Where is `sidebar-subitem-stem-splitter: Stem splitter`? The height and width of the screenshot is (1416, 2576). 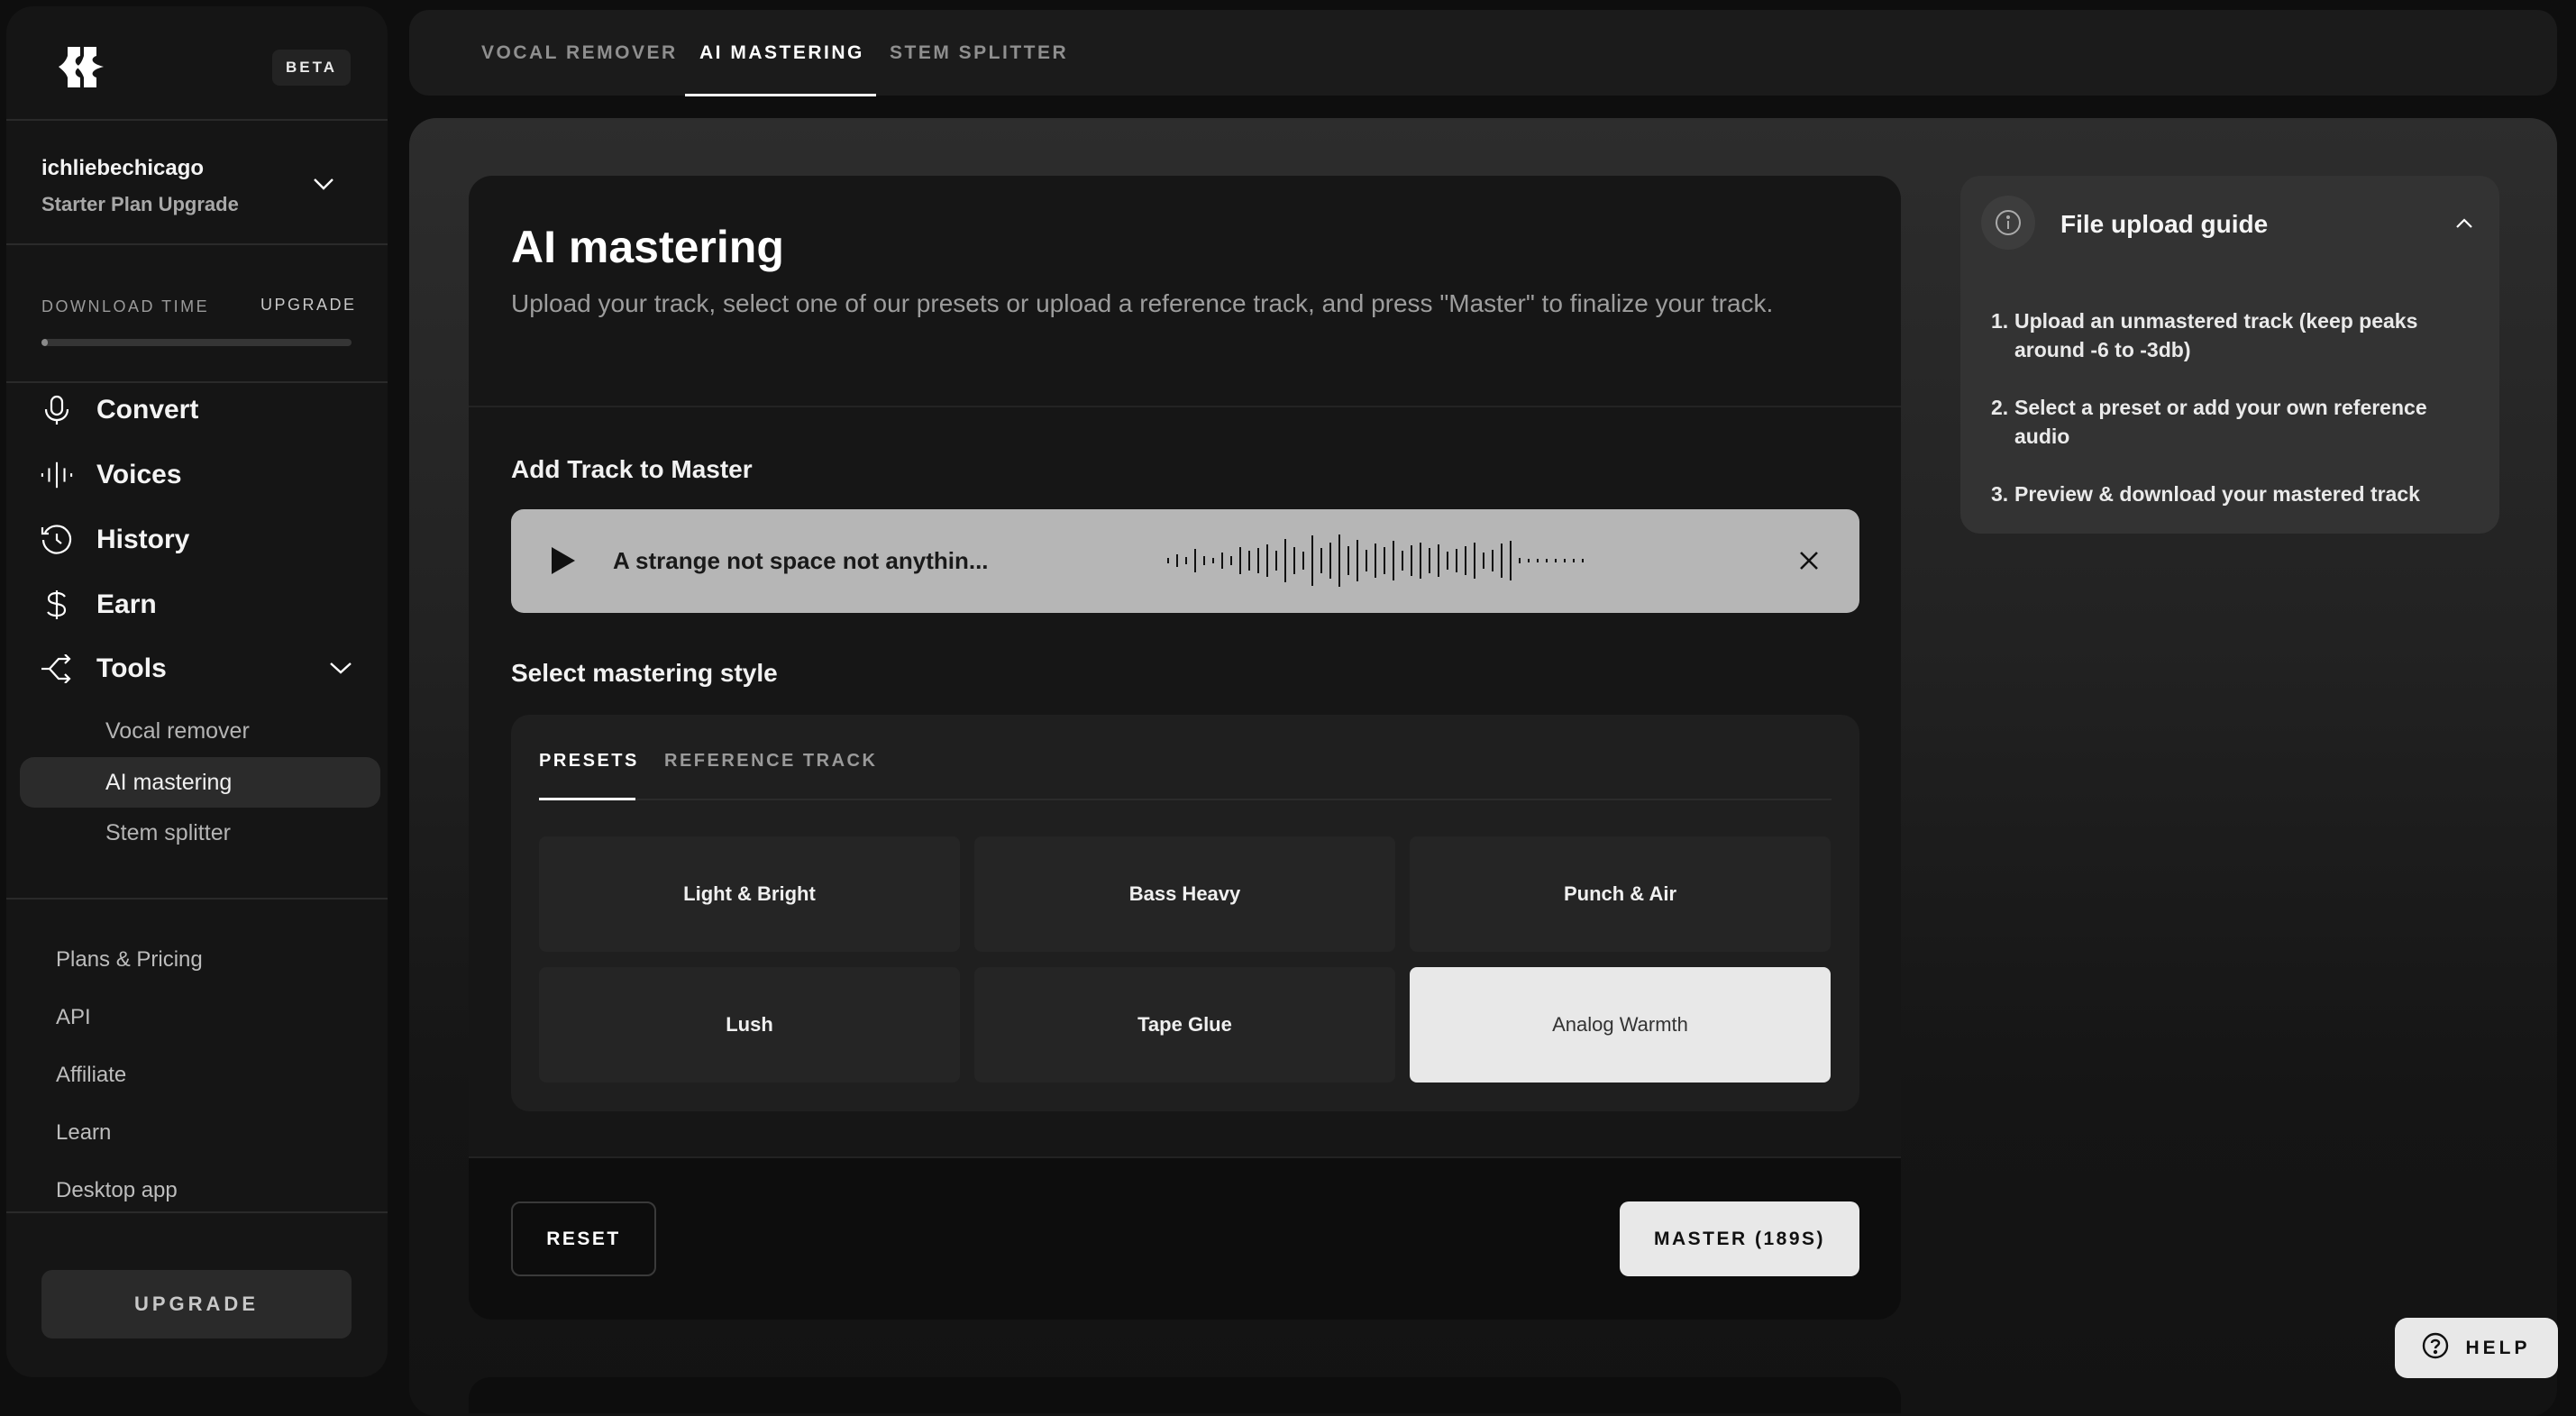
sidebar-subitem-stem-splitter: Stem splitter is located at coordinates (200, 833).